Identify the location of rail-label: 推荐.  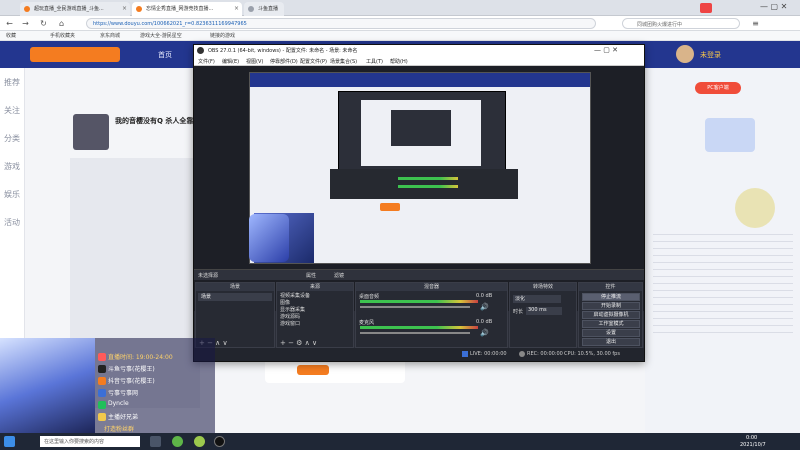
(12, 82).